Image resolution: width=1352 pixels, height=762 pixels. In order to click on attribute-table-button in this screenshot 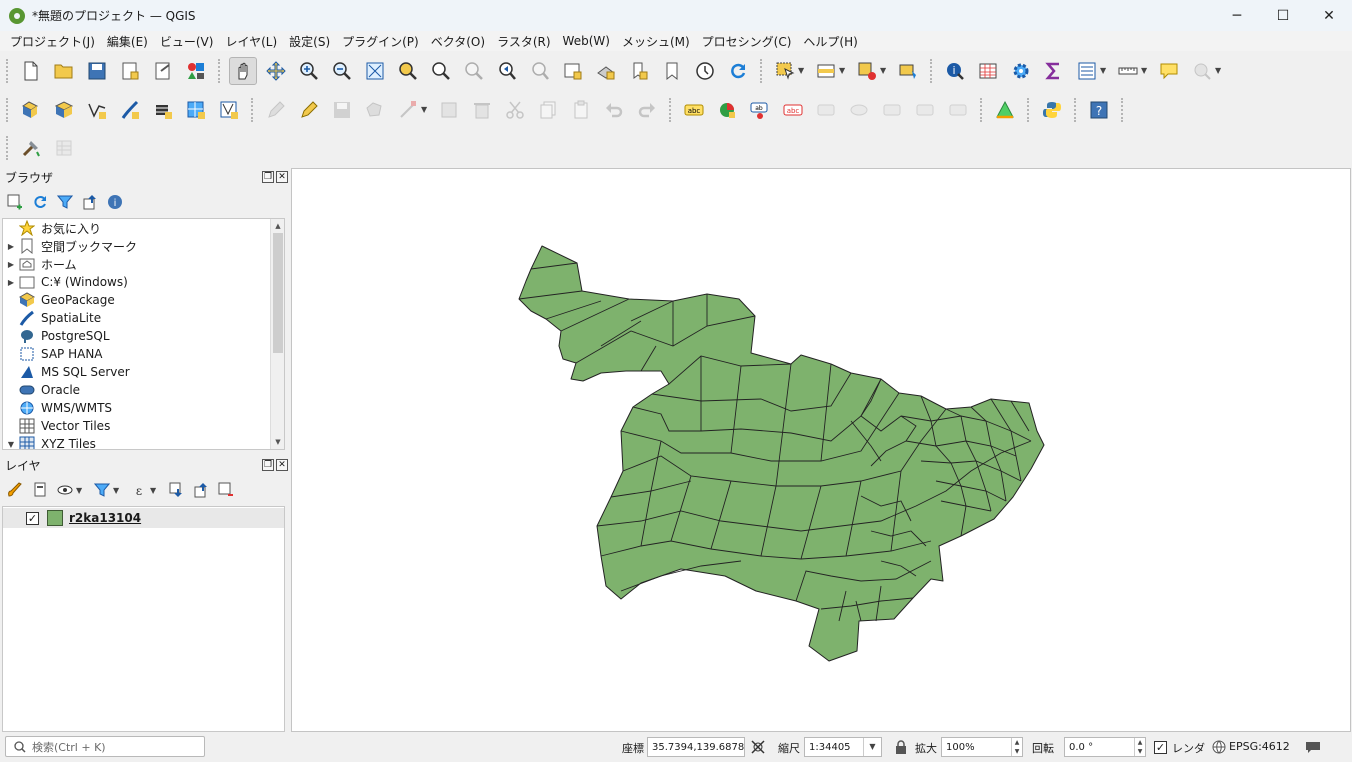, I will do `click(988, 71)`.